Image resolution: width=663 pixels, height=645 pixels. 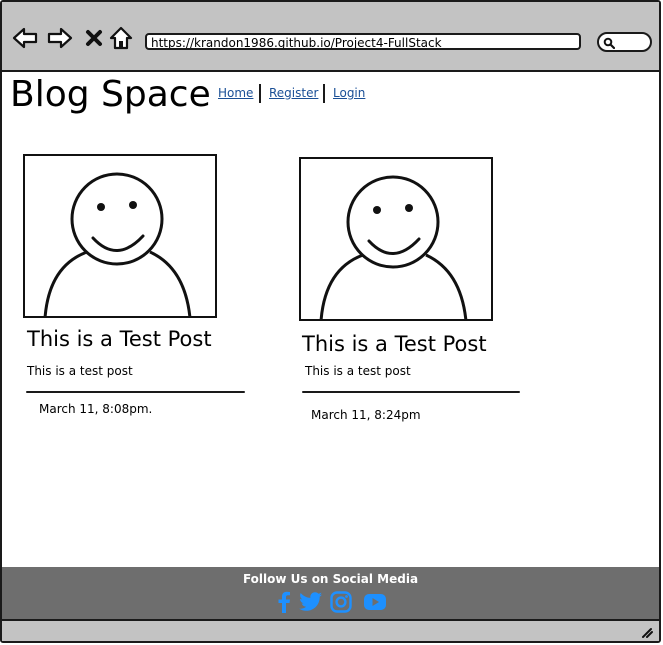 I want to click on home-icon, so click(x=121, y=38).